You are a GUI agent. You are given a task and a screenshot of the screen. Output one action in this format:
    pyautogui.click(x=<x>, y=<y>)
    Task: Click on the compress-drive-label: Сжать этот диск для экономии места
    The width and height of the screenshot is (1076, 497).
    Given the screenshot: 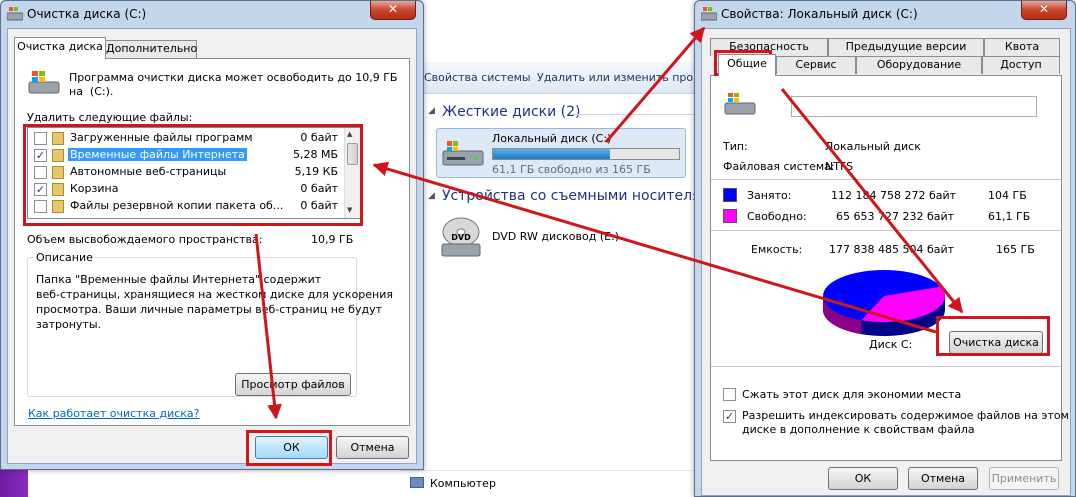 What is the action you would take?
    pyautogui.click(x=852, y=394)
    